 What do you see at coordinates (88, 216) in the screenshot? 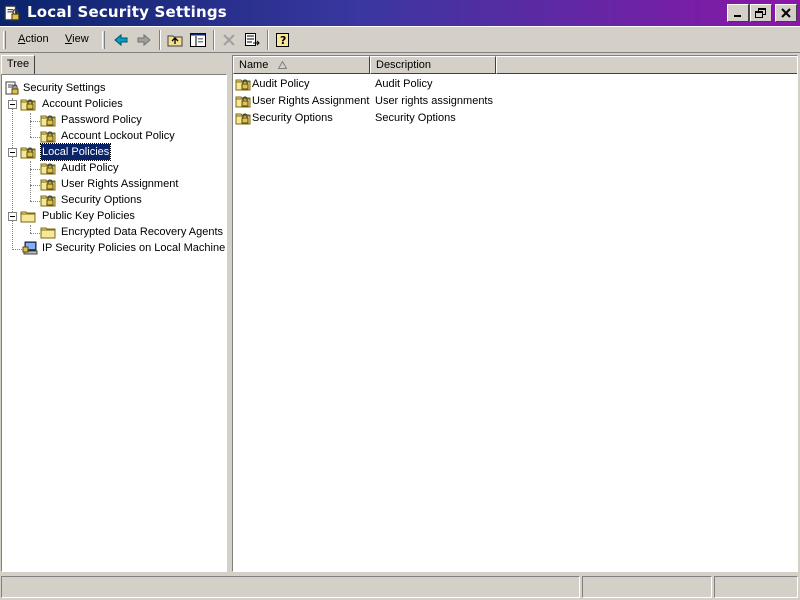
I see `tree-item-label: Public Key Policies` at bounding box center [88, 216].